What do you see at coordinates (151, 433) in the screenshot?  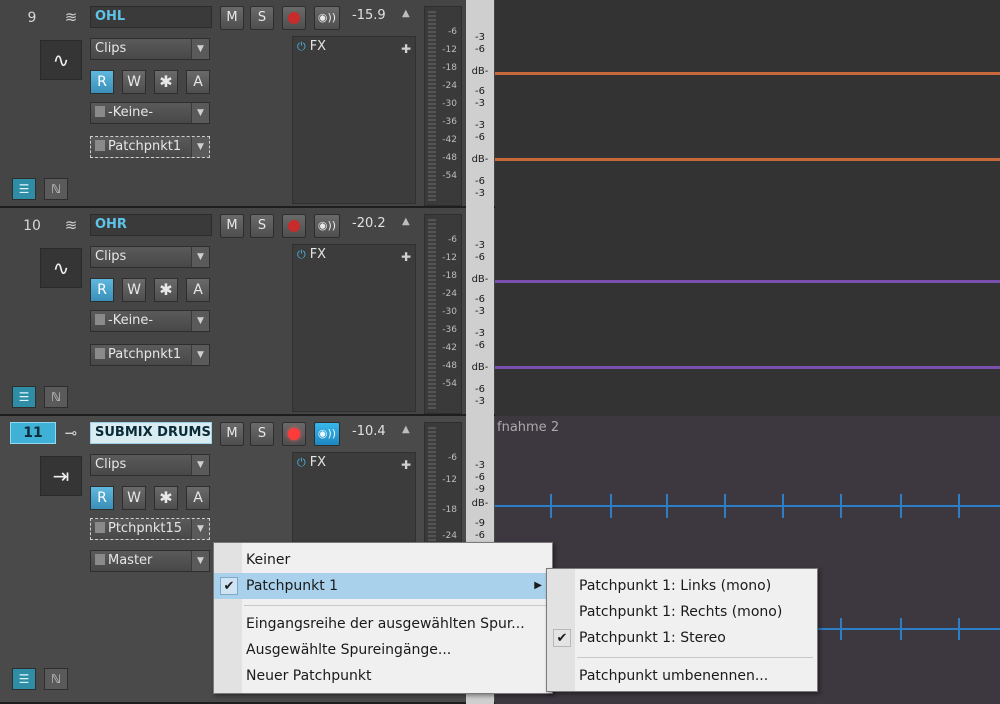 I see `track-name: SUBMIX DRUMS` at bounding box center [151, 433].